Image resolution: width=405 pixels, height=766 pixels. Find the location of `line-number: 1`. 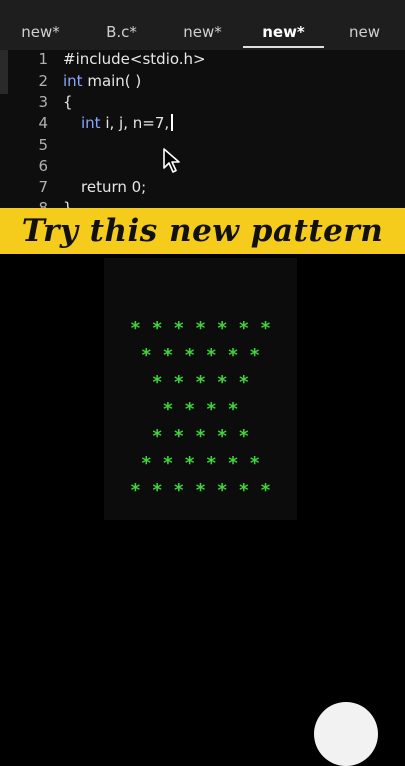

line-number: 1 is located at coordinates (43, 59).